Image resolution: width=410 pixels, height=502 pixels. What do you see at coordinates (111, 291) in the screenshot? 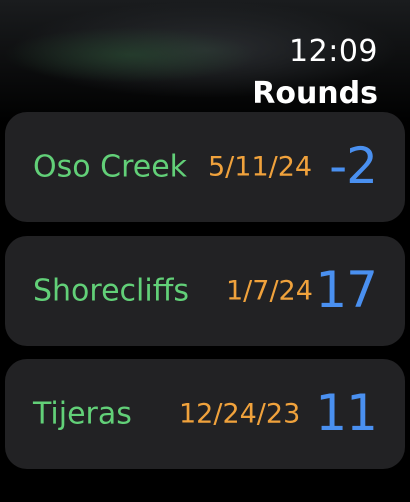
I see `round-course: Shorecliffs` at bounding box center [111, 291].